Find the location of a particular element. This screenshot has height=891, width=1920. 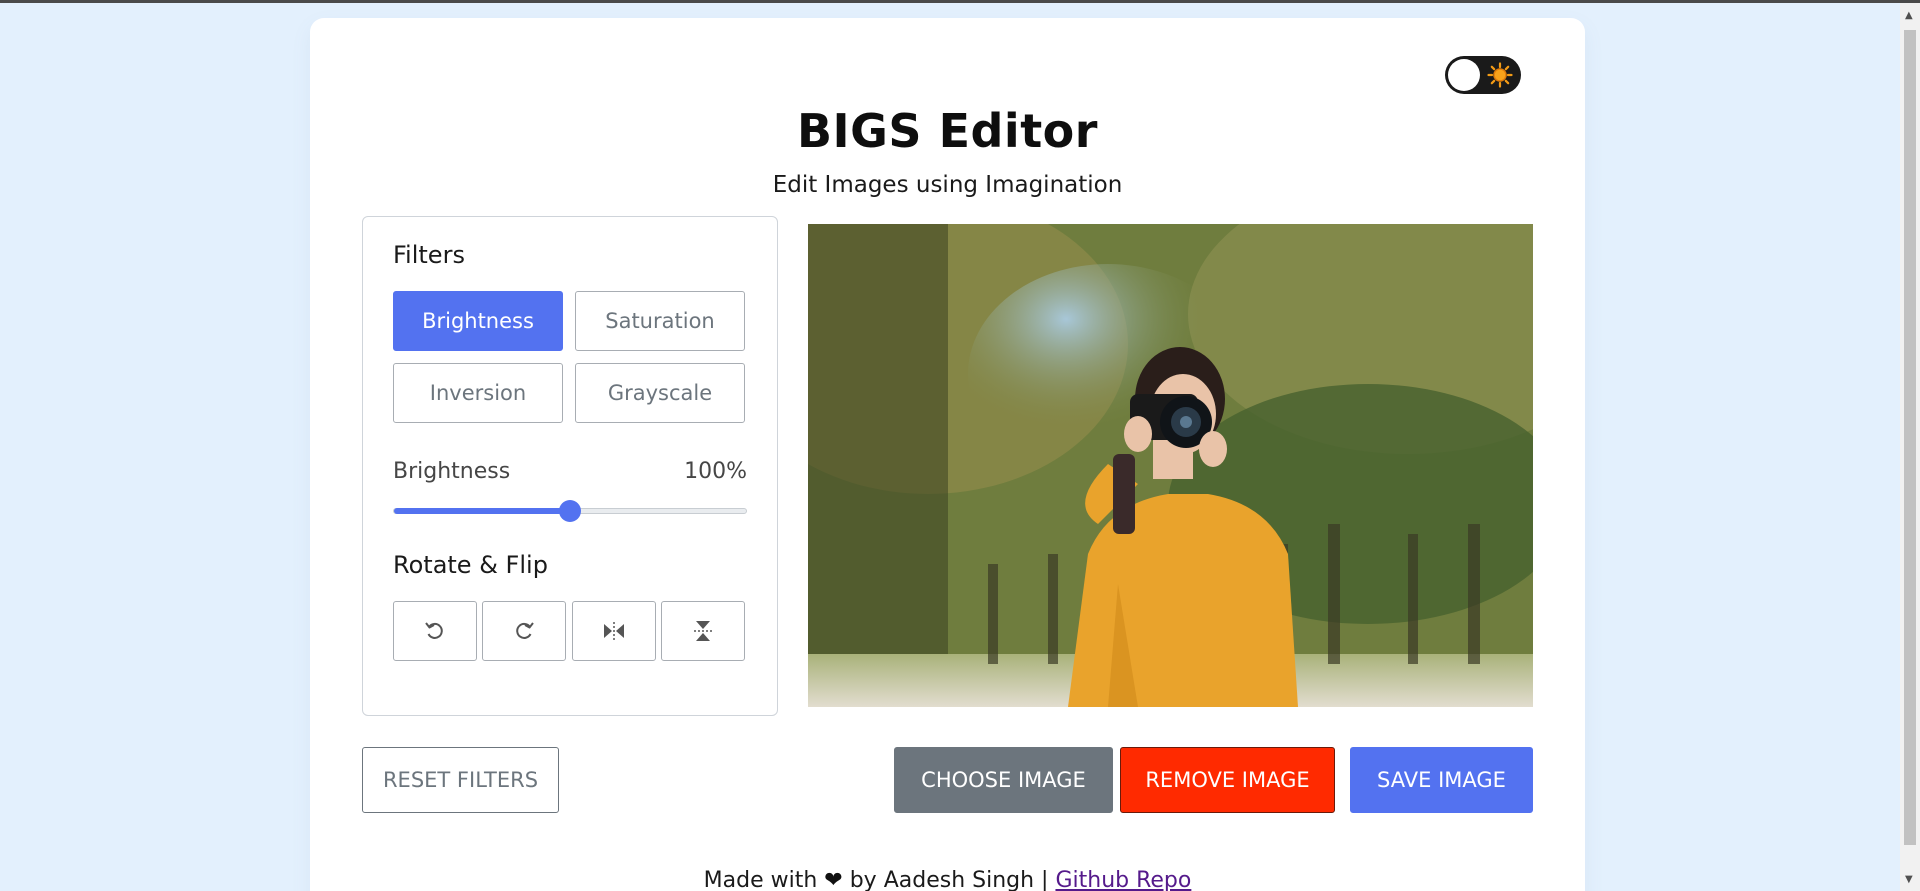

flip-vertical-button is located at coordinates (703, 631).